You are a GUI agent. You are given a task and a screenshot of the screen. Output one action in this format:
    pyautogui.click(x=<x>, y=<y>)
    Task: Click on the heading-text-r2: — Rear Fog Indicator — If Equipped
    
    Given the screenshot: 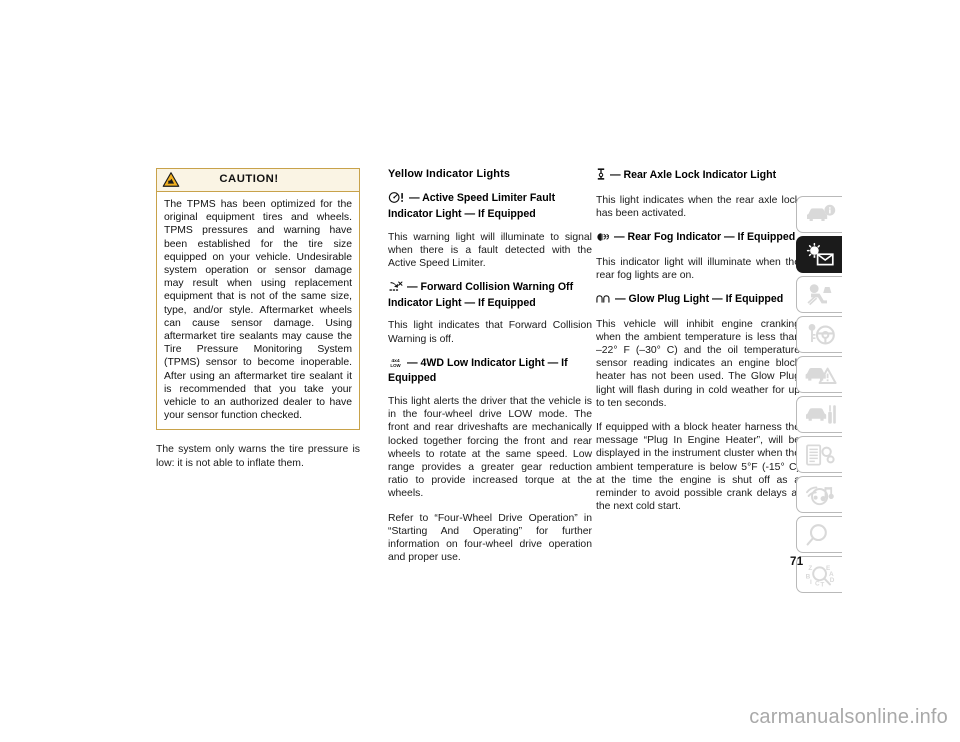 What is the action you would take?
    pyautogui.click(x=704, y=237)
    